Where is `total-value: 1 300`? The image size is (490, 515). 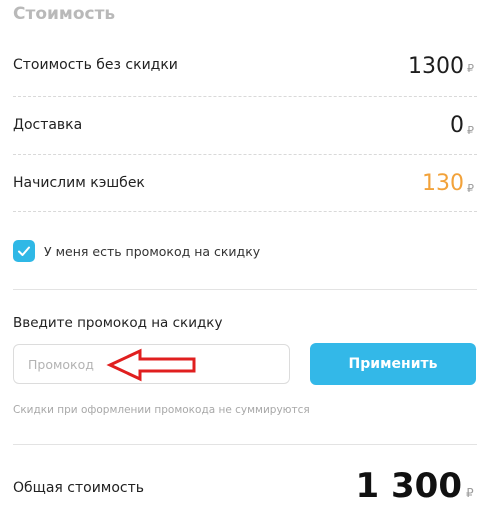 total-value: 1 300 is located at coordinates (408, 486).